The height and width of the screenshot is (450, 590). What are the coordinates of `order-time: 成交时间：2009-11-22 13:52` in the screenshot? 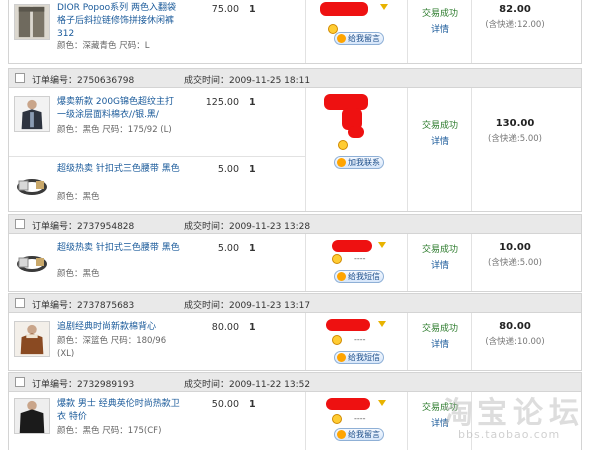 It's located at (247, 385).